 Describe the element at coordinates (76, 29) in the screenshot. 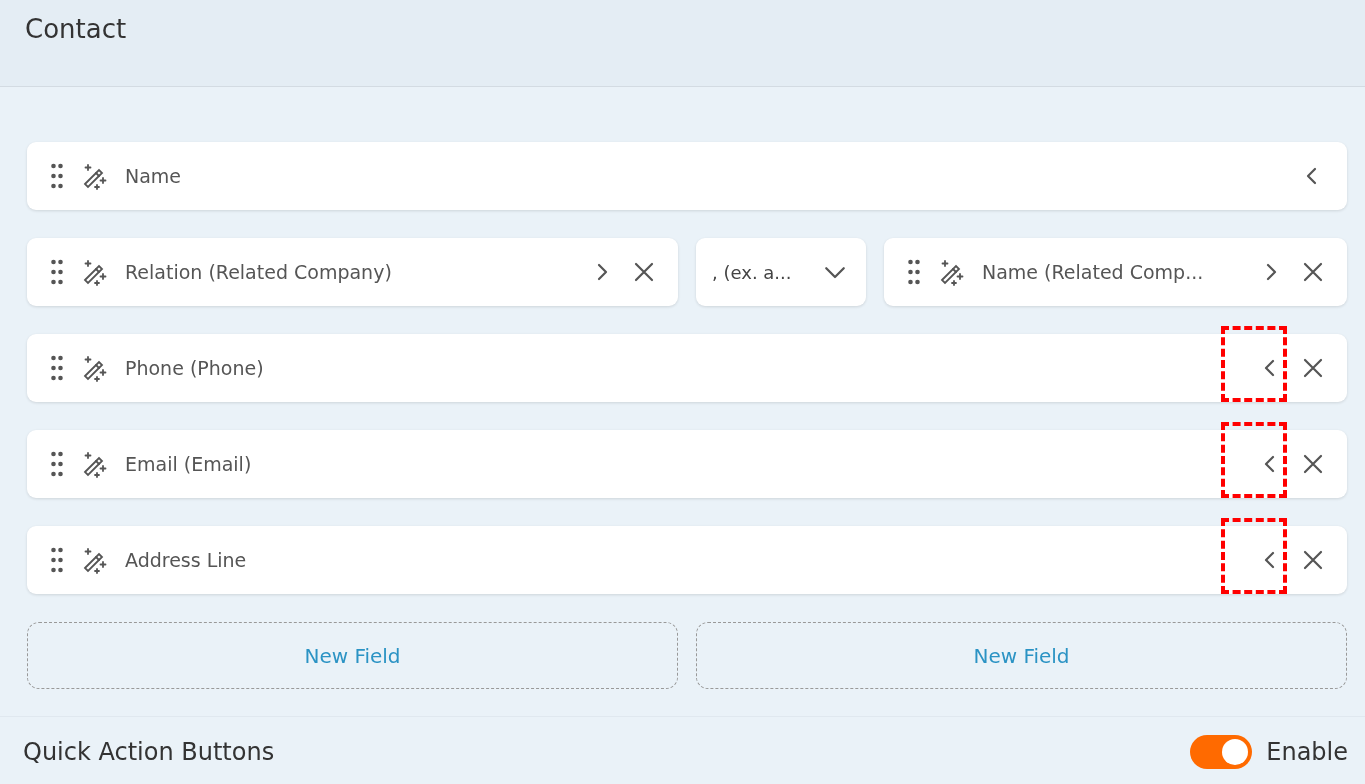

I see `section-title: Contact` at that location.